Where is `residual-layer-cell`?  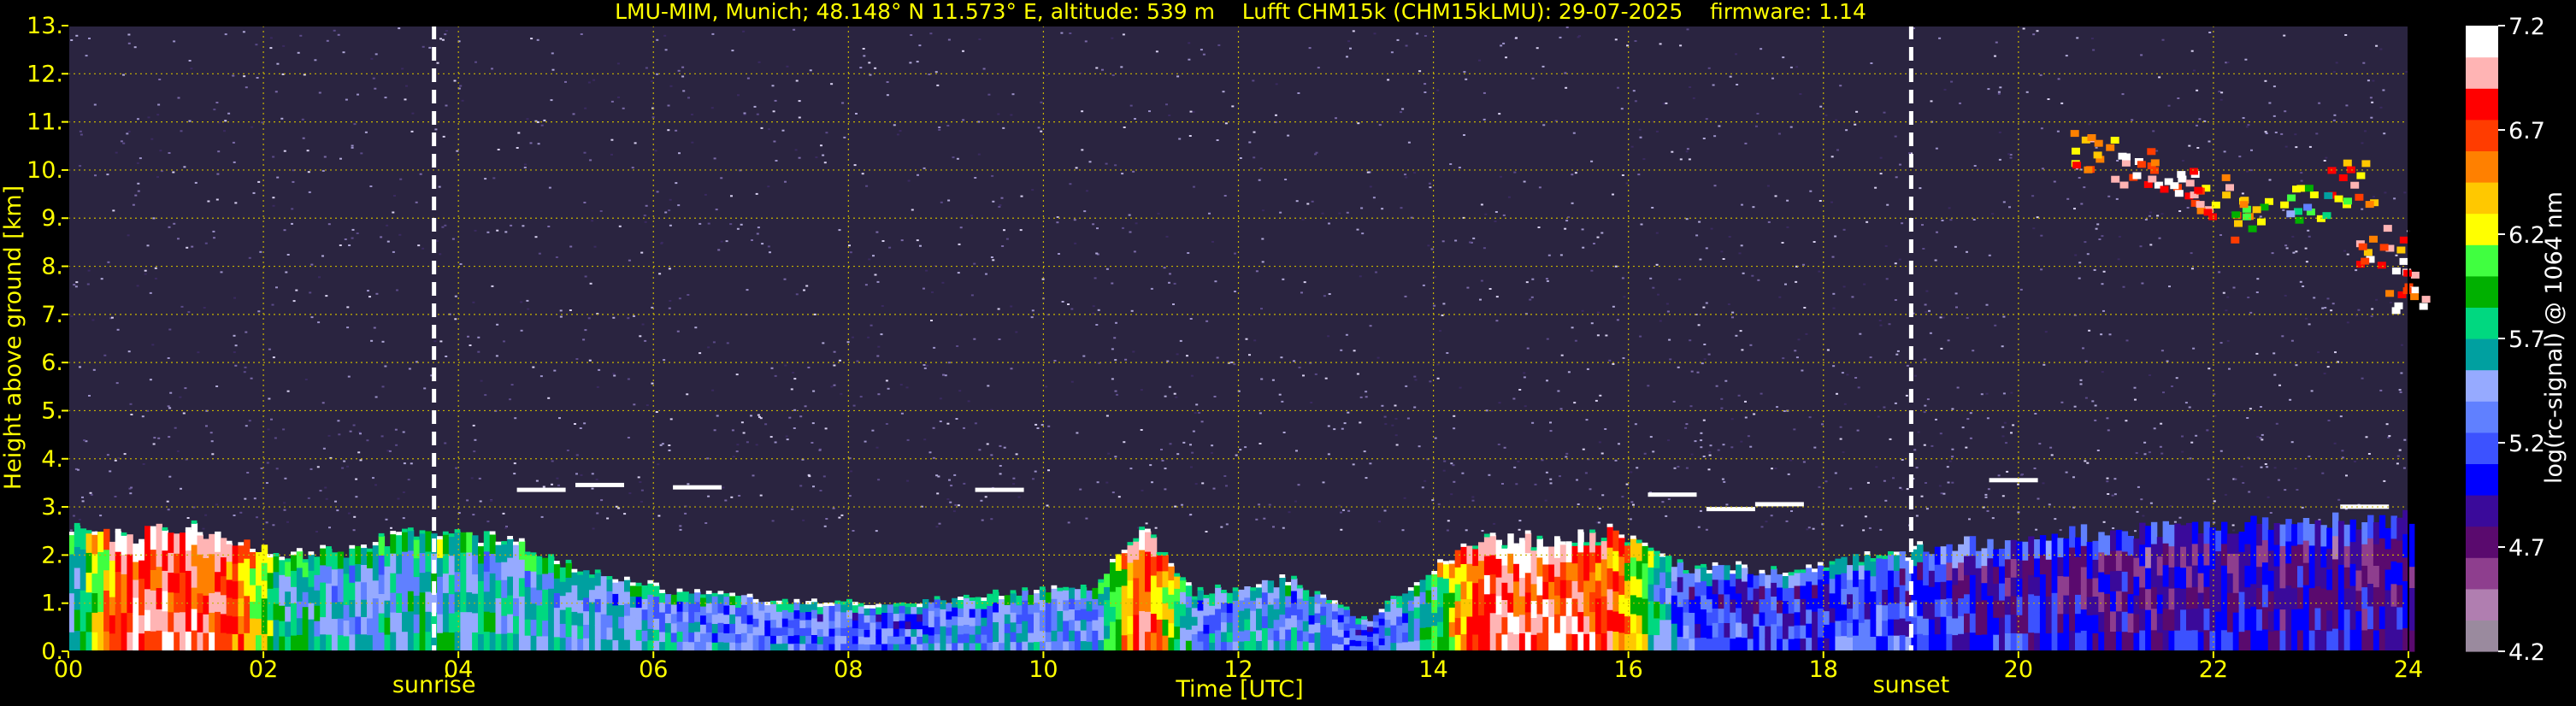
residual-layer-cell is located at coordinates (1779, 504).